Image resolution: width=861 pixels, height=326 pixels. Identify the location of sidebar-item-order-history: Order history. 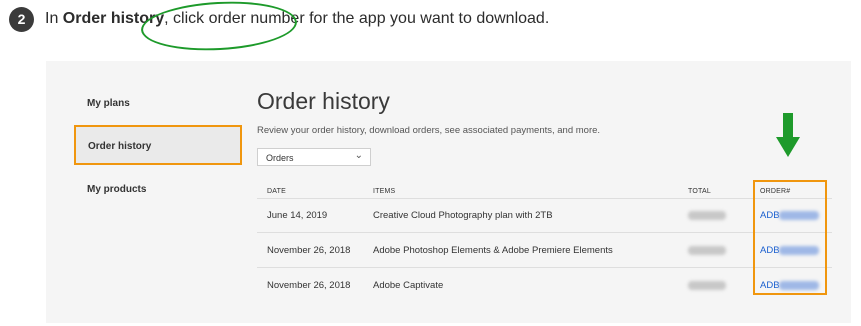
(158, 145).